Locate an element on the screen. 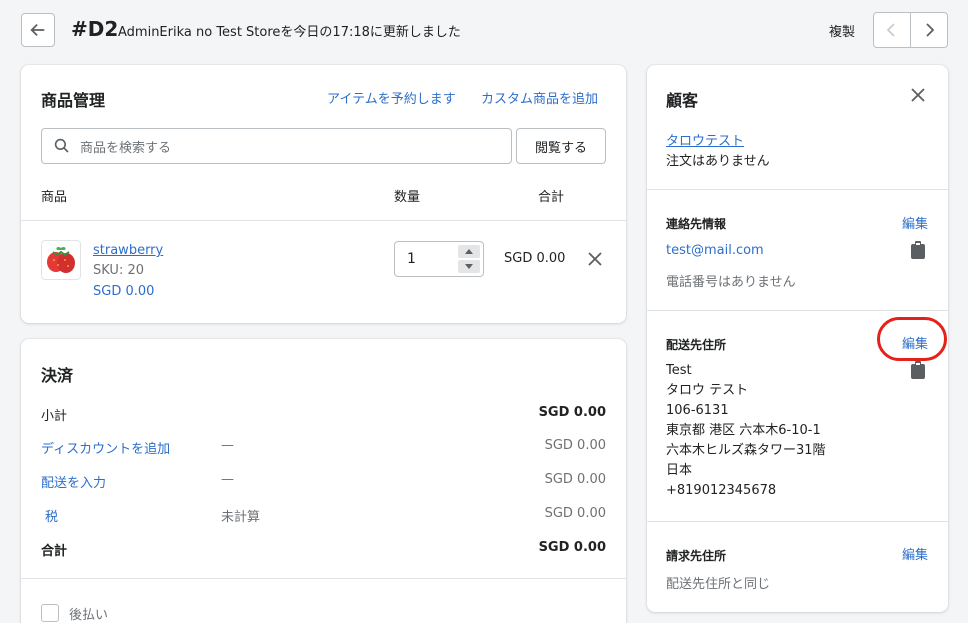  address-line: タロウ テスト is located at coordinates (707, 390).